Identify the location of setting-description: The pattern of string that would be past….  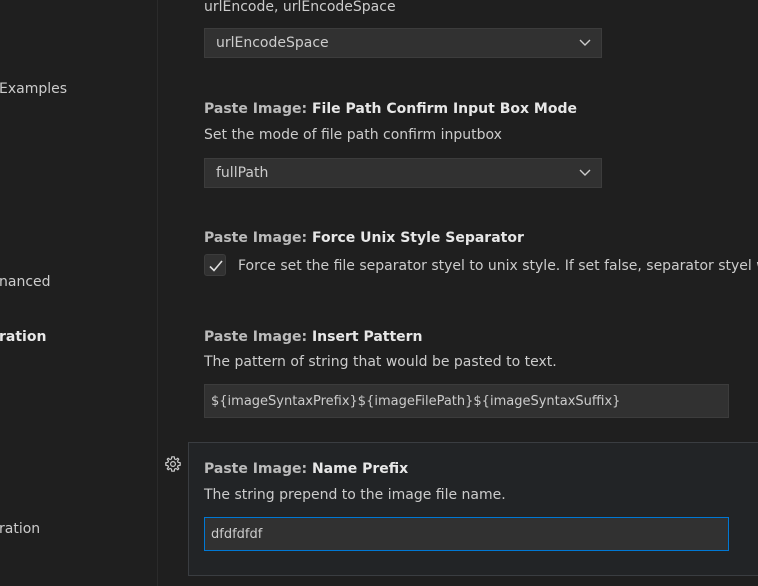
(380, 362).